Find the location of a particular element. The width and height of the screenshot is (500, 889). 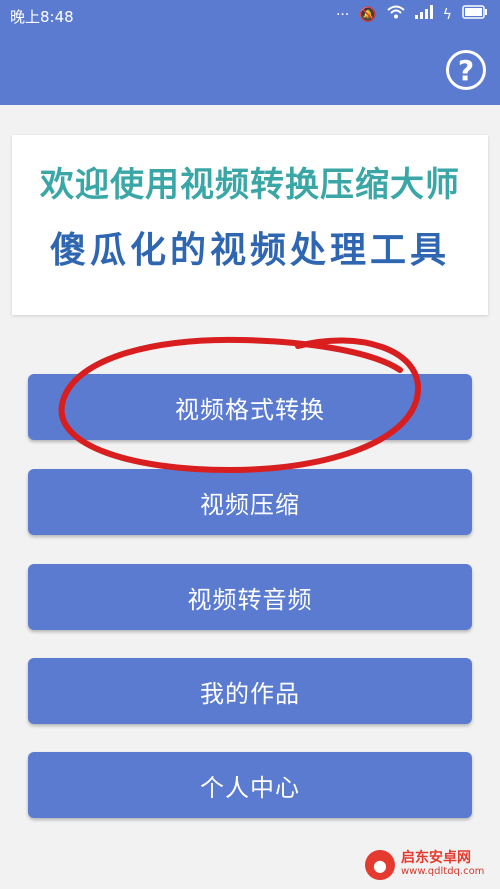

signal-icon is located at coordinates (423, 14).